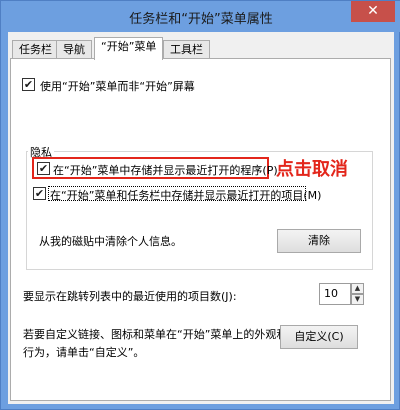 Image resolution: width=400 pixels, height=410 pixels. Describe the element at coordinates (35, 49) in the screenshot. I see `tab-taskbar: 任务栏` at that location.